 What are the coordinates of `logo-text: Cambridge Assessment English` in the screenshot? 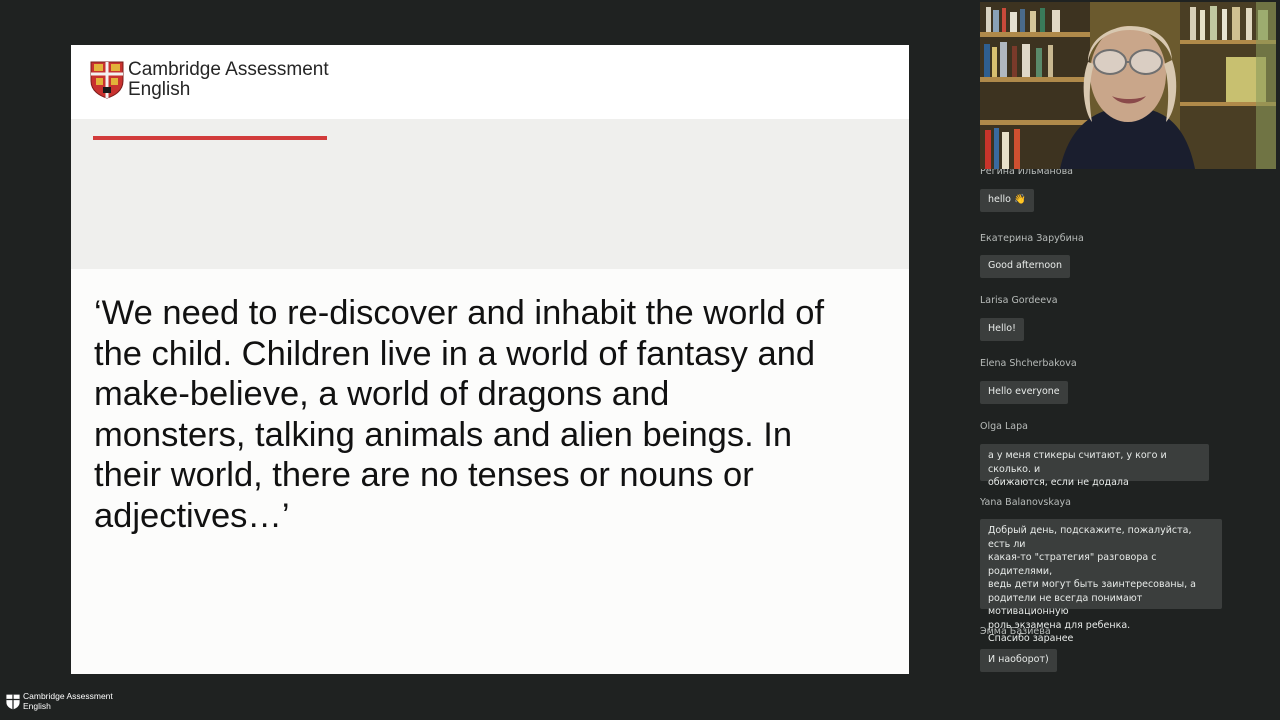 It's located at (228, 80).